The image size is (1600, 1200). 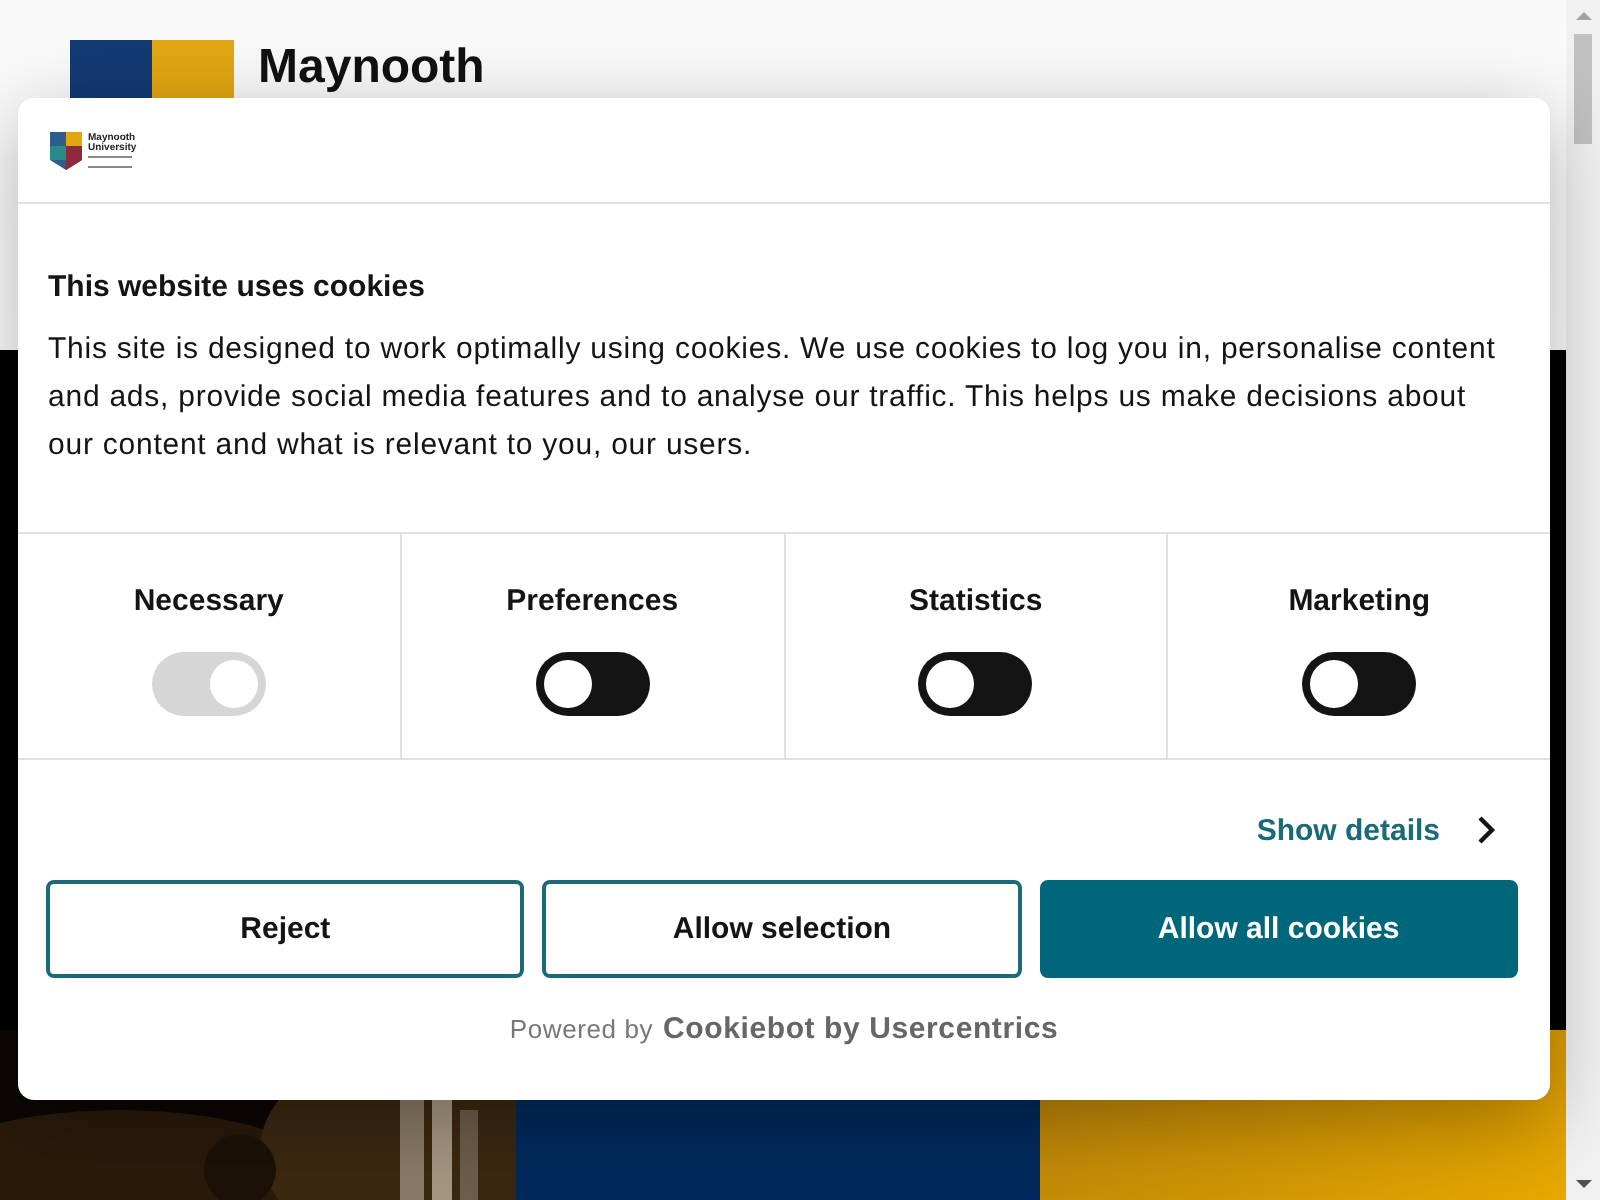 What do you see at coordinates (208, 601) in the screenshot?
I see `category-label: Necessary` at bounding box center [208, 601].